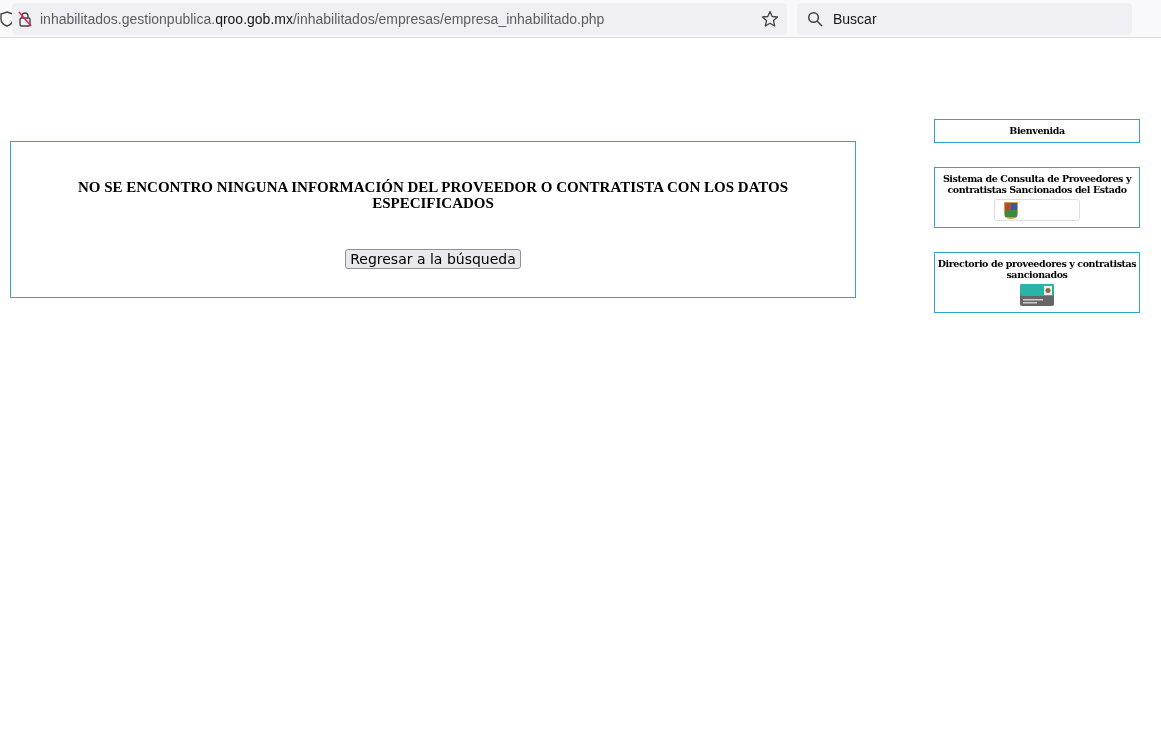 The width and height of the screenshot is (1161, 748). I want to click on card-title: Directorio de proveedores y contratistas sancionados, so click(1037, 269).